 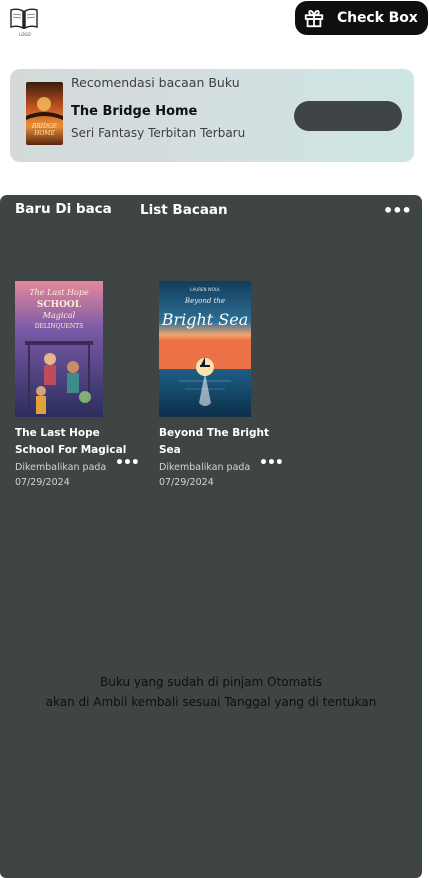 What do you see at coordinates (155, 82) in the screenshot?
I see `recommendation-heading: Recomendasi bacaan Buku` at bounding box center [155, 82].